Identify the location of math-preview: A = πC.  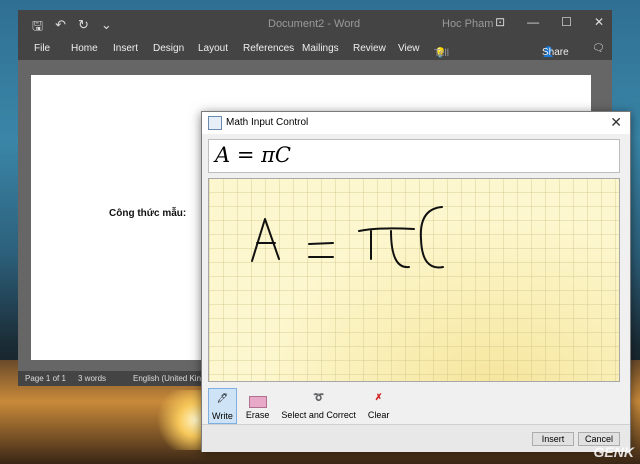
(414, 156).